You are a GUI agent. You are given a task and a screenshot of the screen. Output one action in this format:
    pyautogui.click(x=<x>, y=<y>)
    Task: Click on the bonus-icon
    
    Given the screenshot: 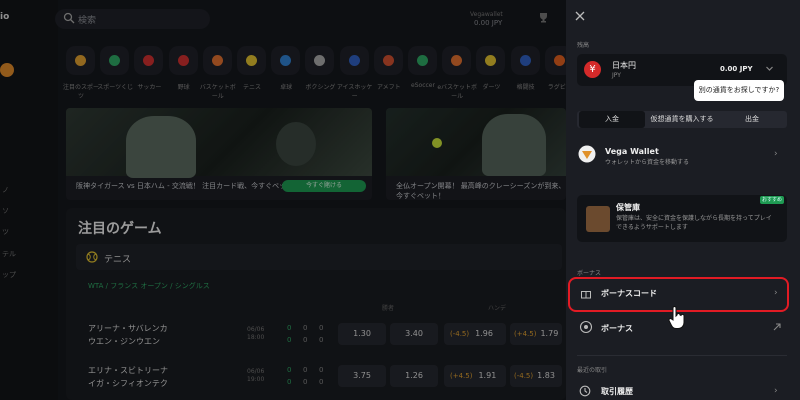 What is the action you would take?
    pyautogui.click(x=586, y=327)
    